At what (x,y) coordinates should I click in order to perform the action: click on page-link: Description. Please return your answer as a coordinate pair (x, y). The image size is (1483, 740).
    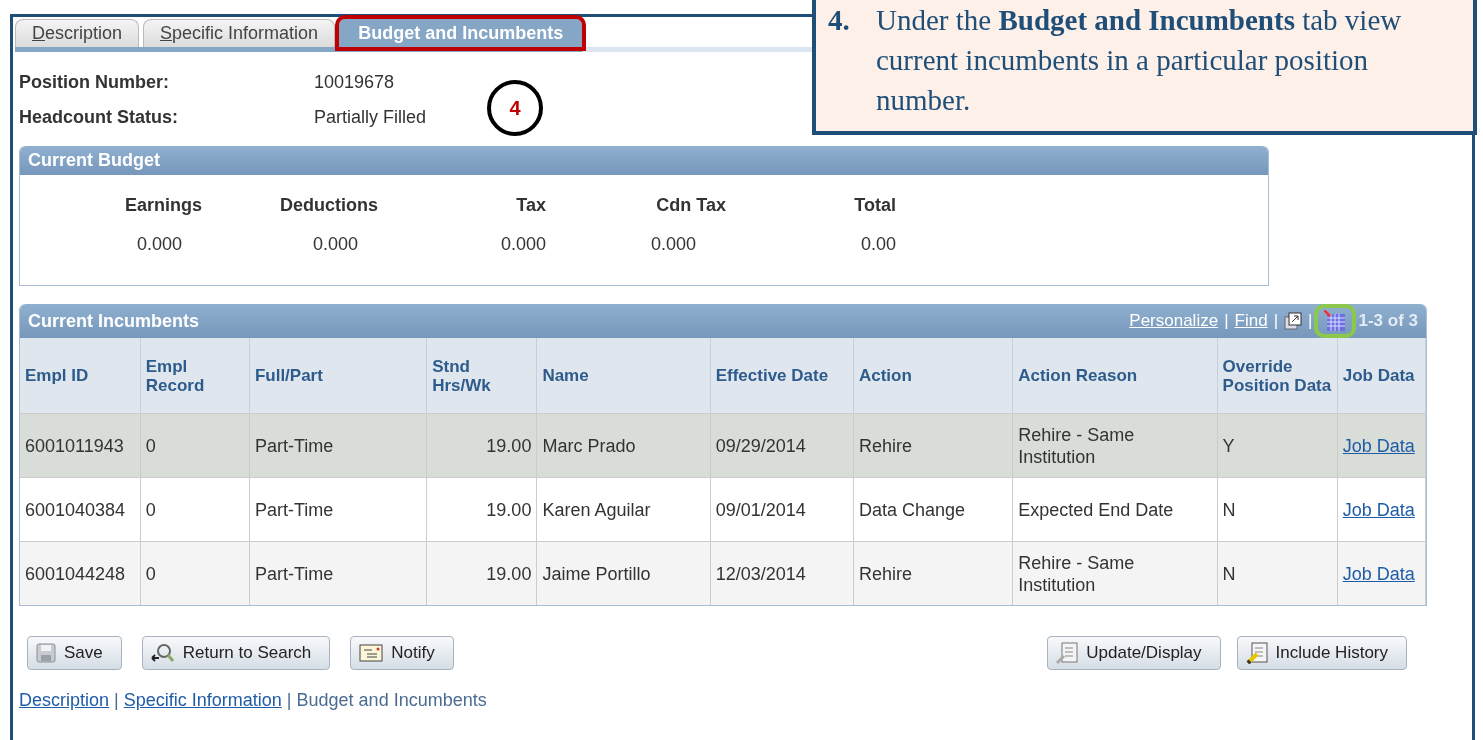
    Looking at the image, I should click on (64, 700).